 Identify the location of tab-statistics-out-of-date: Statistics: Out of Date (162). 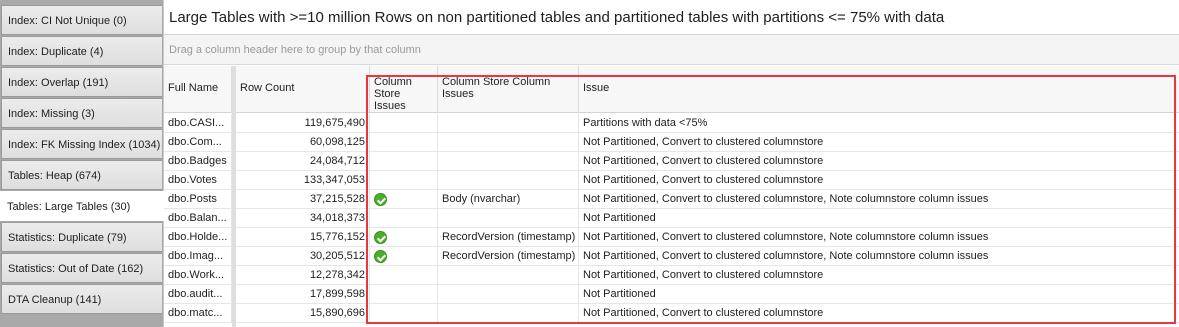
(81, 268).